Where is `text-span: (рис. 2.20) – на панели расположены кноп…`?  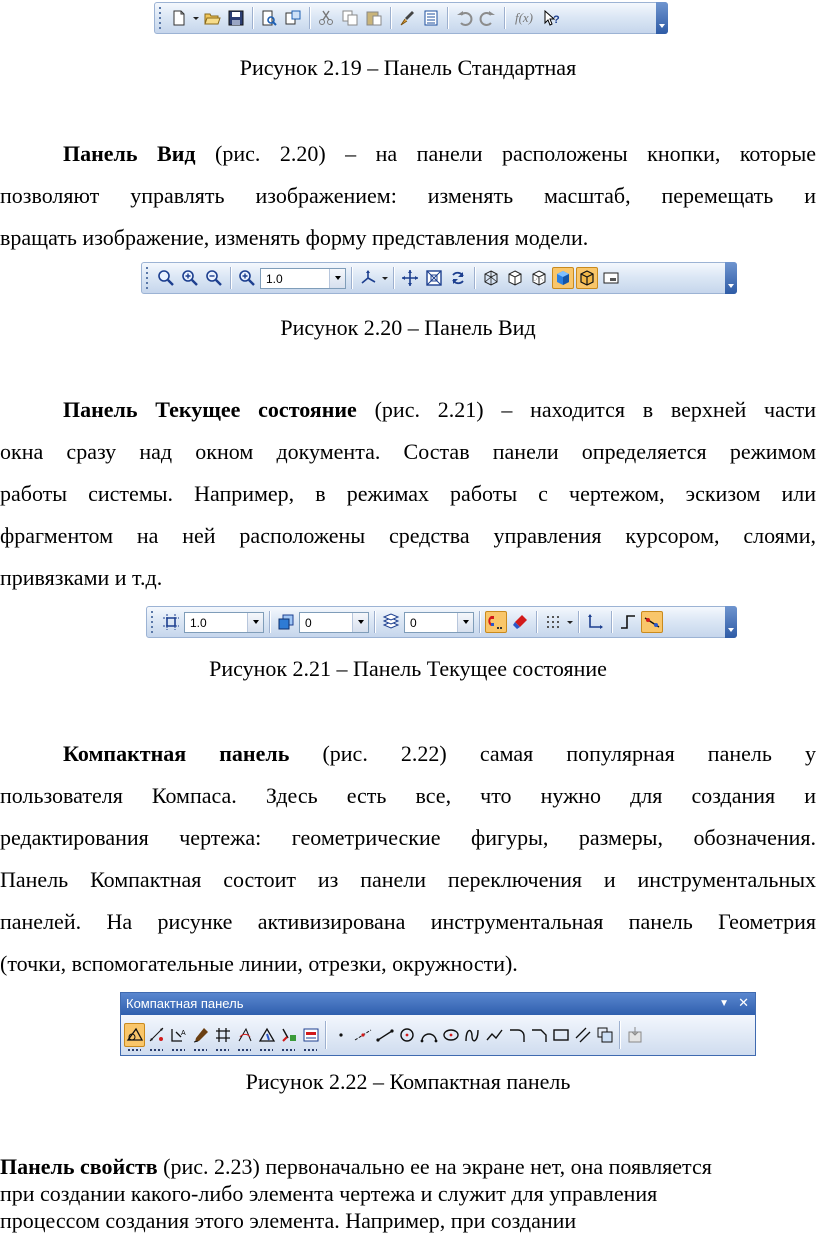 text-span: (рис. 2.20) – на панели расположены кноп… is located at coordinates (515, 153).